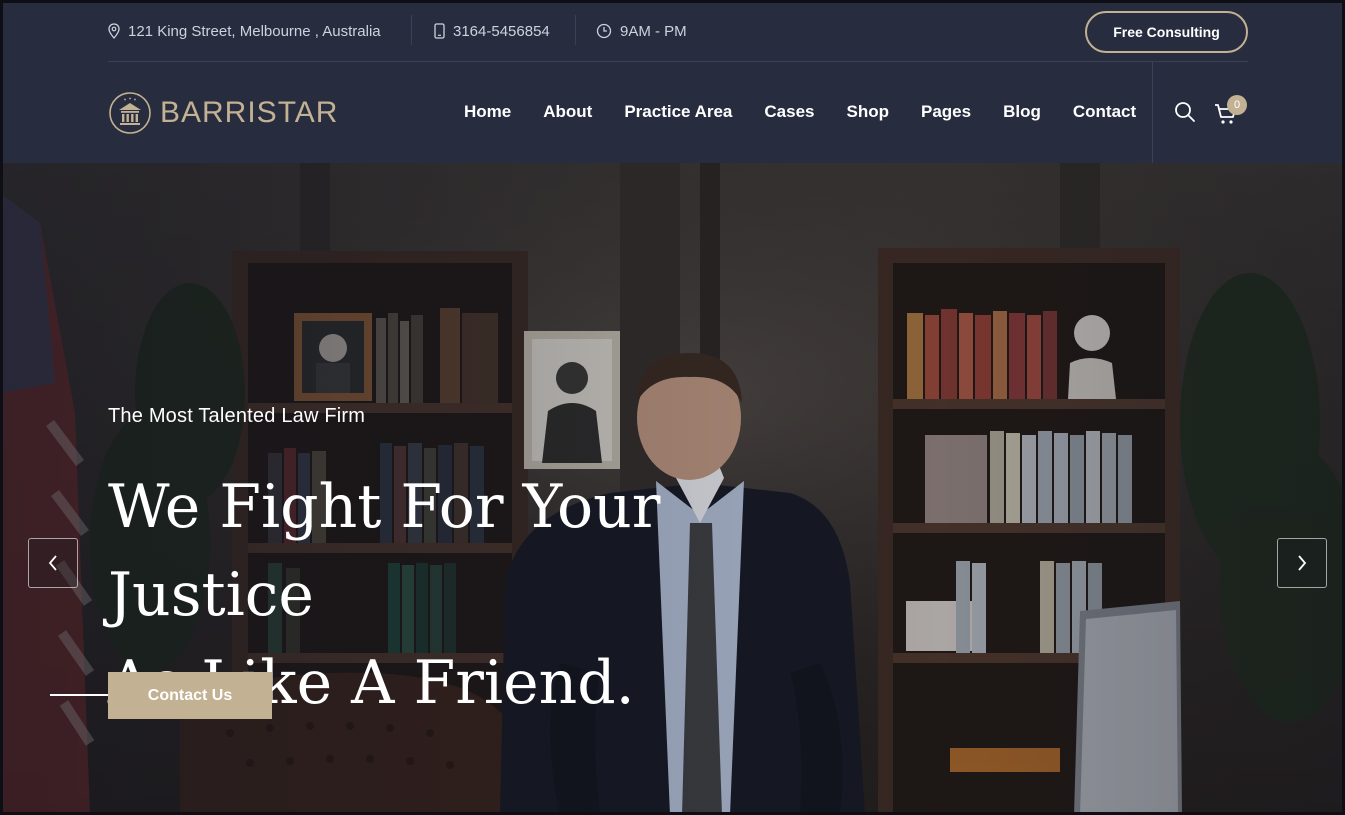  Describe the element at coordinates (868, 112) in the screenshot. I see `nav-item-shop: Shop` at that location.